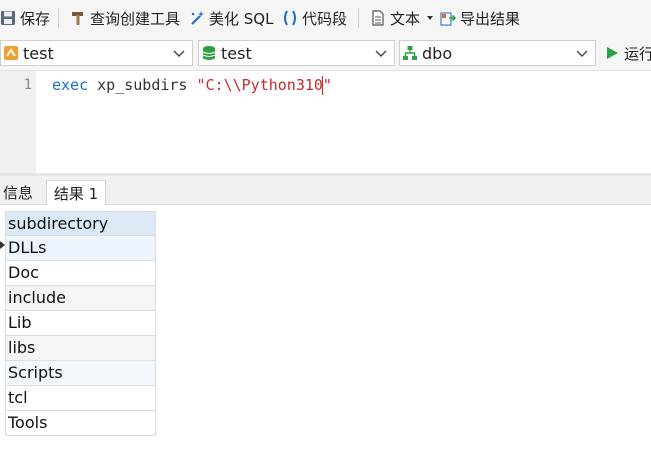 The width and height of the screenshot is (651, 462). What do you see at coordinates (497, 53) in the screenshot?
I see `schema-select: dbo` at bounding box center [497, 53].